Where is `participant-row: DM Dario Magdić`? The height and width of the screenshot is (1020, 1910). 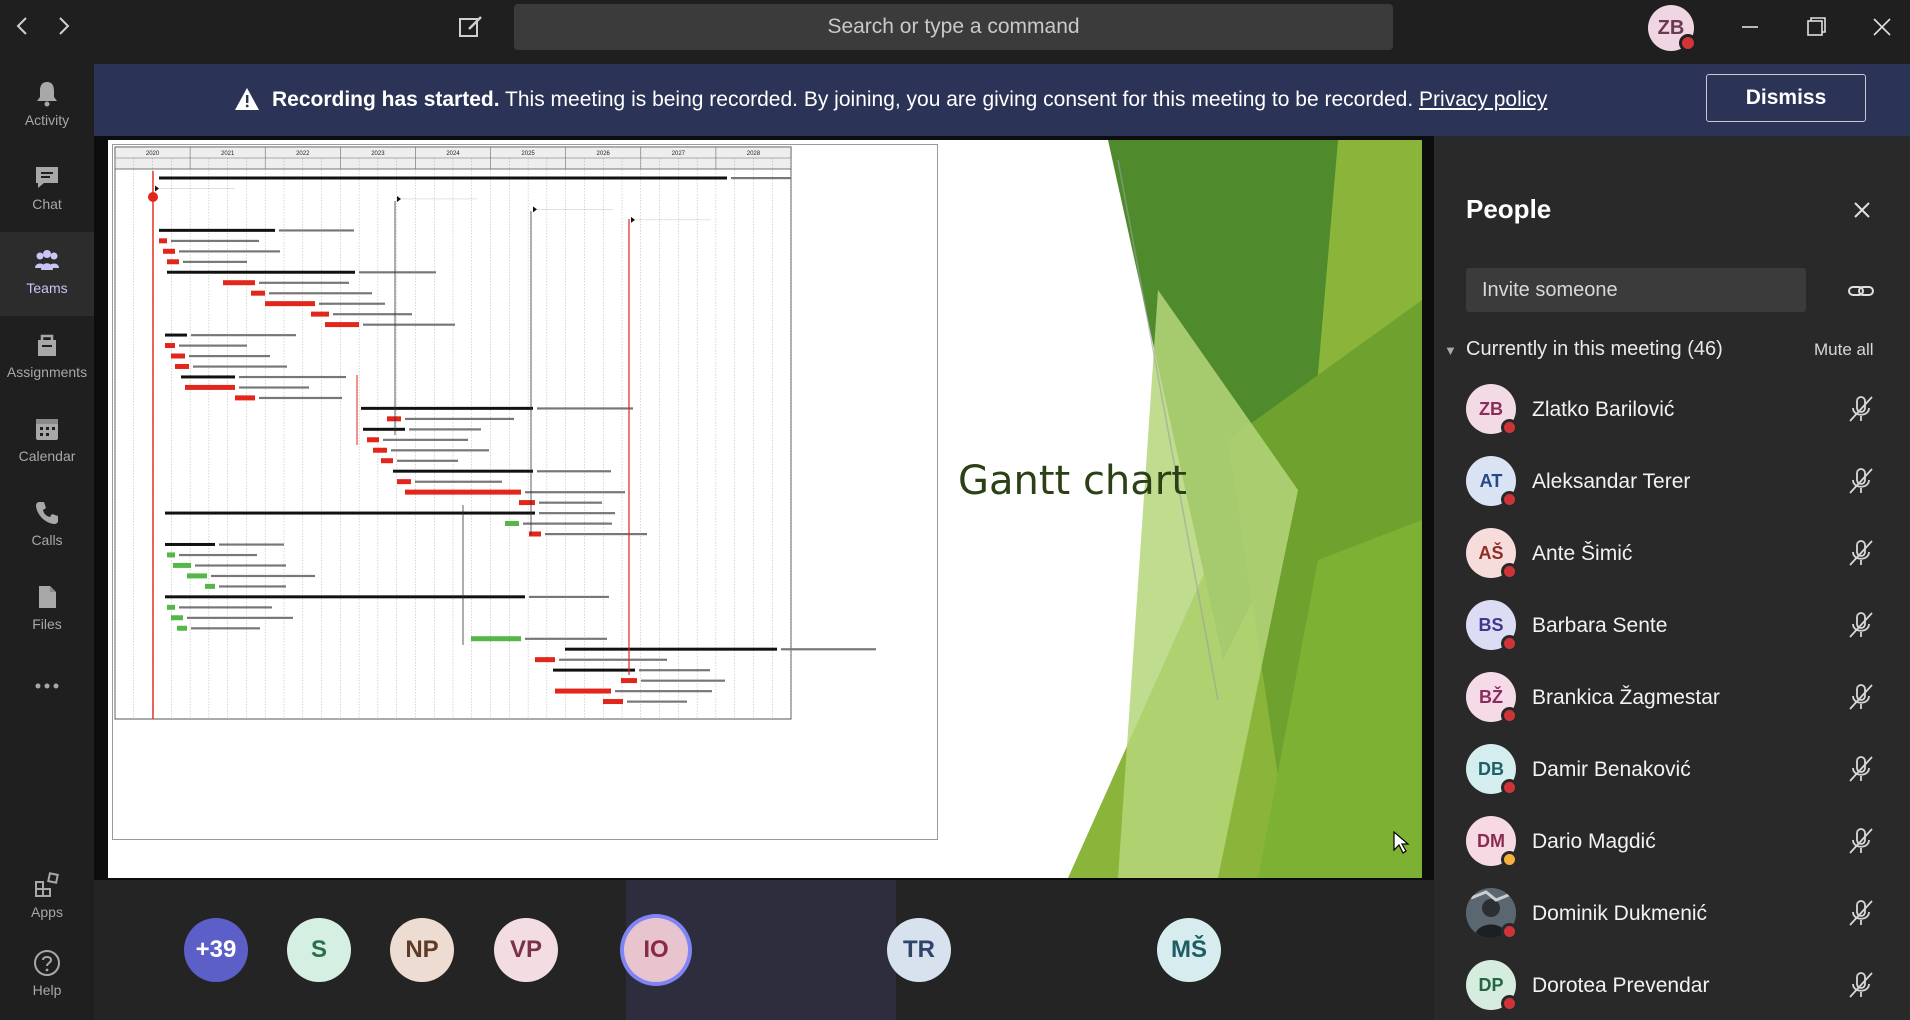 participant-row: DM Dario Magdić is located at coordinates (1672, 842).